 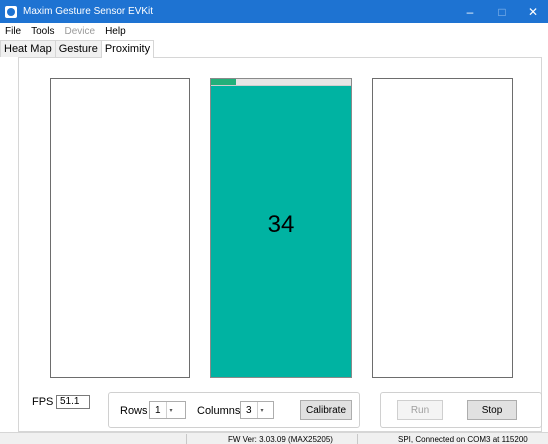 I want to click on rows-label: Rows, so click(x=134, y=411).